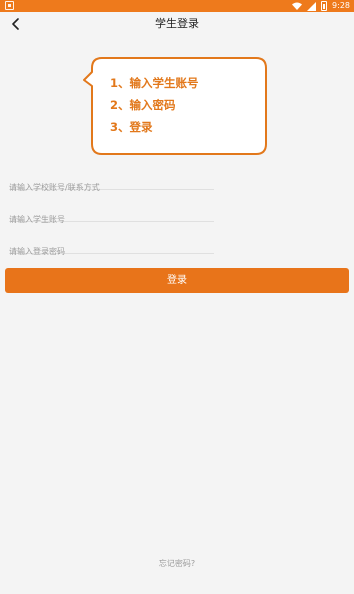 Image resolution: width=354 pixels, height=594 pixels. What do you see at coordinates (9, 5) in the screenshot?
I see `notification-icon` at bounding box center [9, 5].